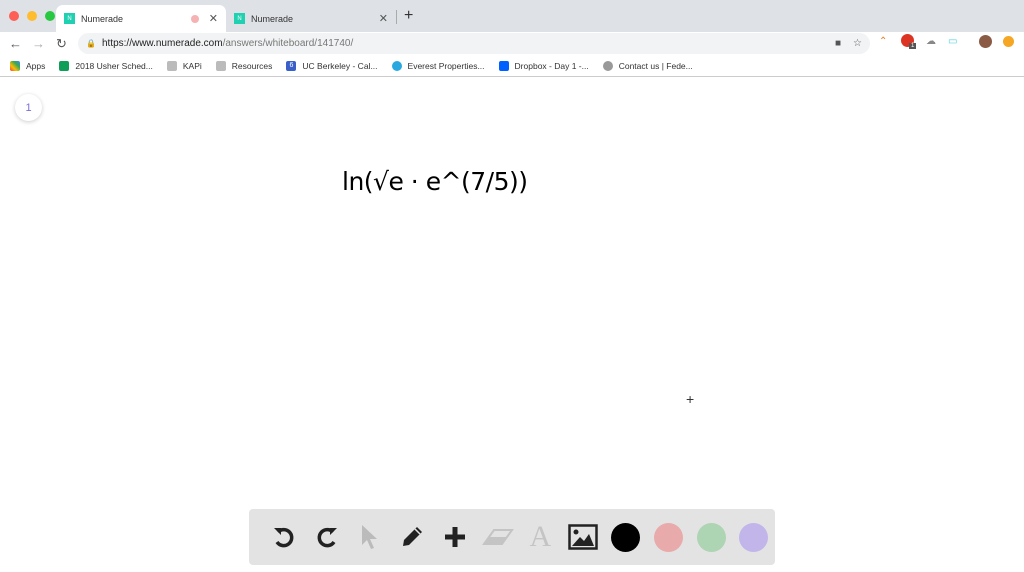  Describe the element at coordinates (252, 65) in the screenshot. I see `bookmark-label: Resources` at that location.